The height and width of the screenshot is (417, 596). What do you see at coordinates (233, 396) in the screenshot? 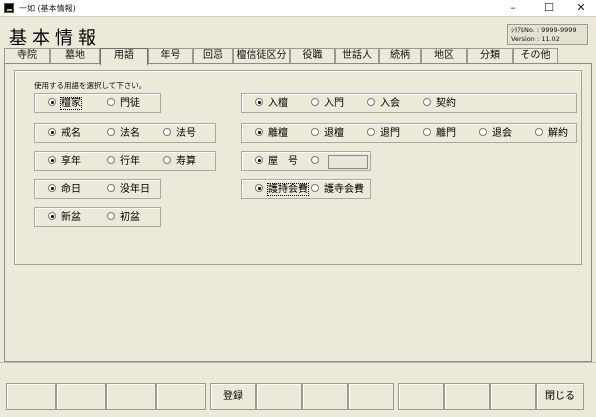
I see `register-button: 登録` at bounding box center [233, 396].